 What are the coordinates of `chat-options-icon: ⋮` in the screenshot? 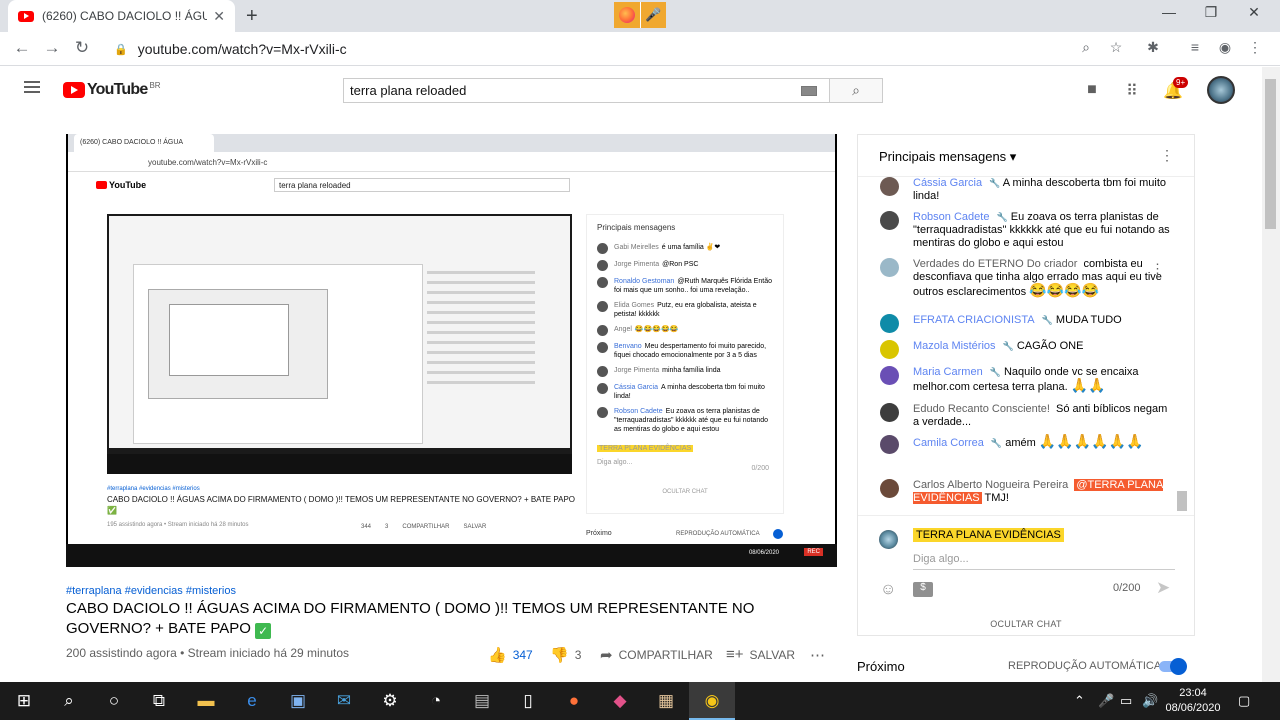 It's located at (1167, 155).